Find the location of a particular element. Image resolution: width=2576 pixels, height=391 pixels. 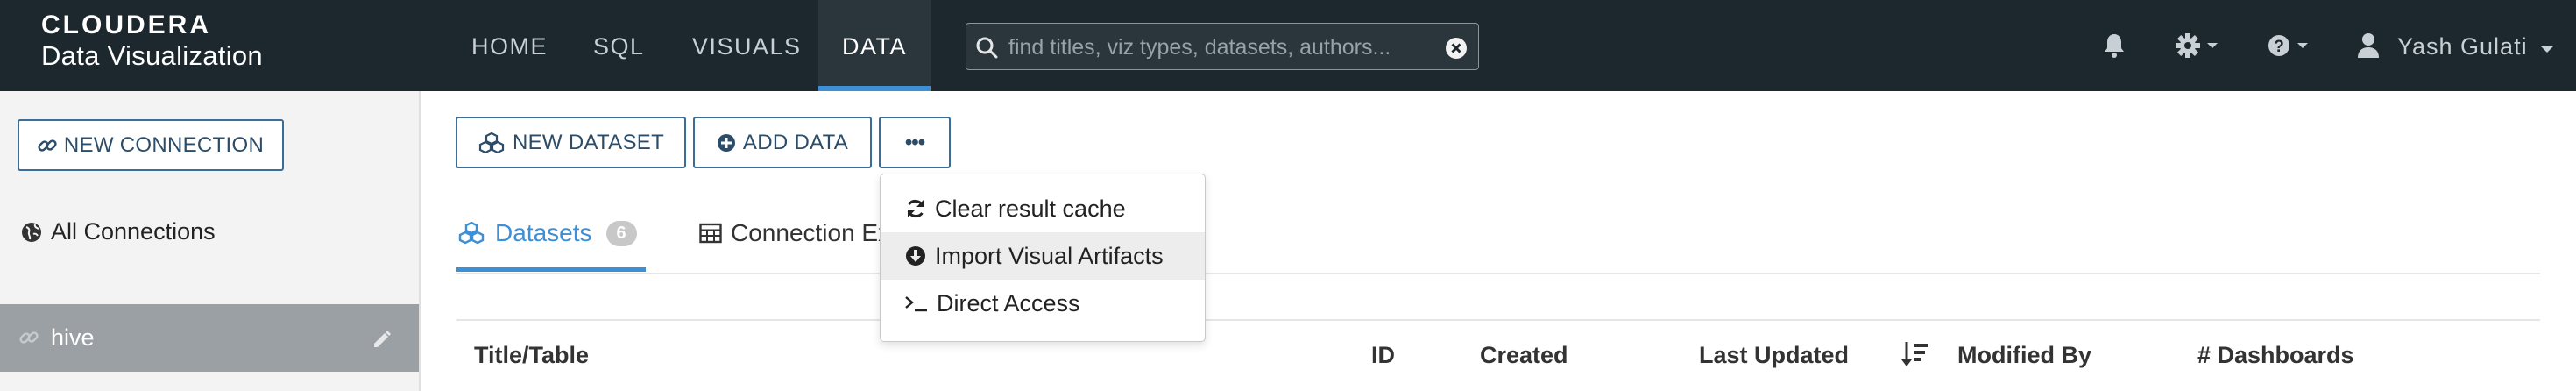

all-connections-label: All Connections is located at coordinates (133, 232).